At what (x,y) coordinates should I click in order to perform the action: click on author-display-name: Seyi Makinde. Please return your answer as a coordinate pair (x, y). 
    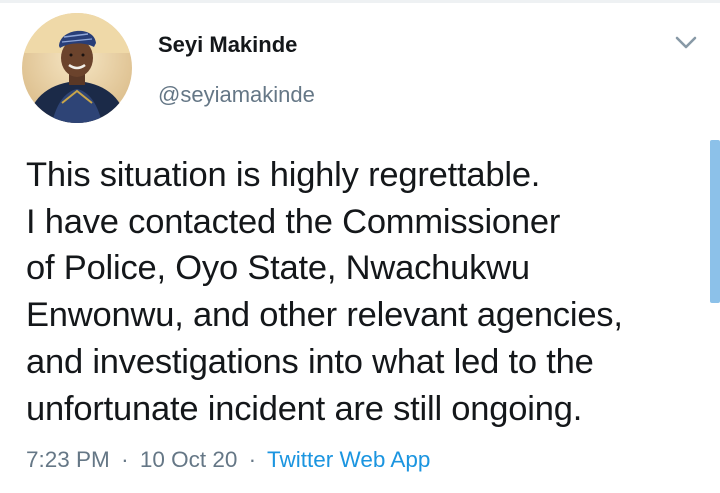
    Looking at the image, I should click on (227, 45).